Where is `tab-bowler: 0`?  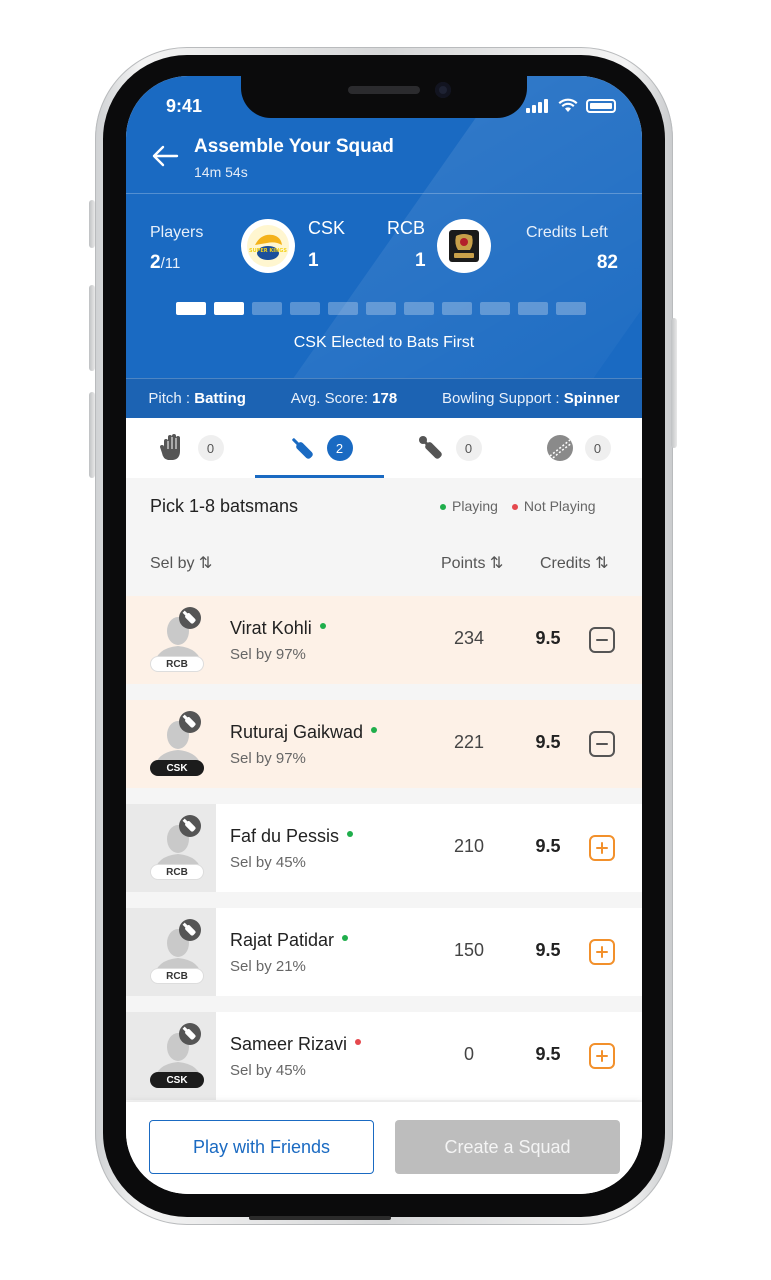
tab-bowler: 0 is located at coordinates (577, 448).